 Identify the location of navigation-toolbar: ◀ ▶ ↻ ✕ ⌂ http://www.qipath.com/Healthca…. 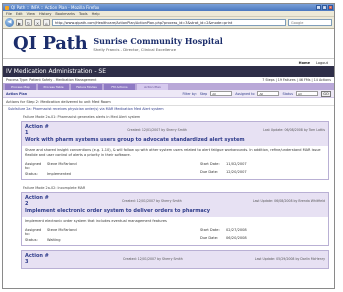
(168, 23).